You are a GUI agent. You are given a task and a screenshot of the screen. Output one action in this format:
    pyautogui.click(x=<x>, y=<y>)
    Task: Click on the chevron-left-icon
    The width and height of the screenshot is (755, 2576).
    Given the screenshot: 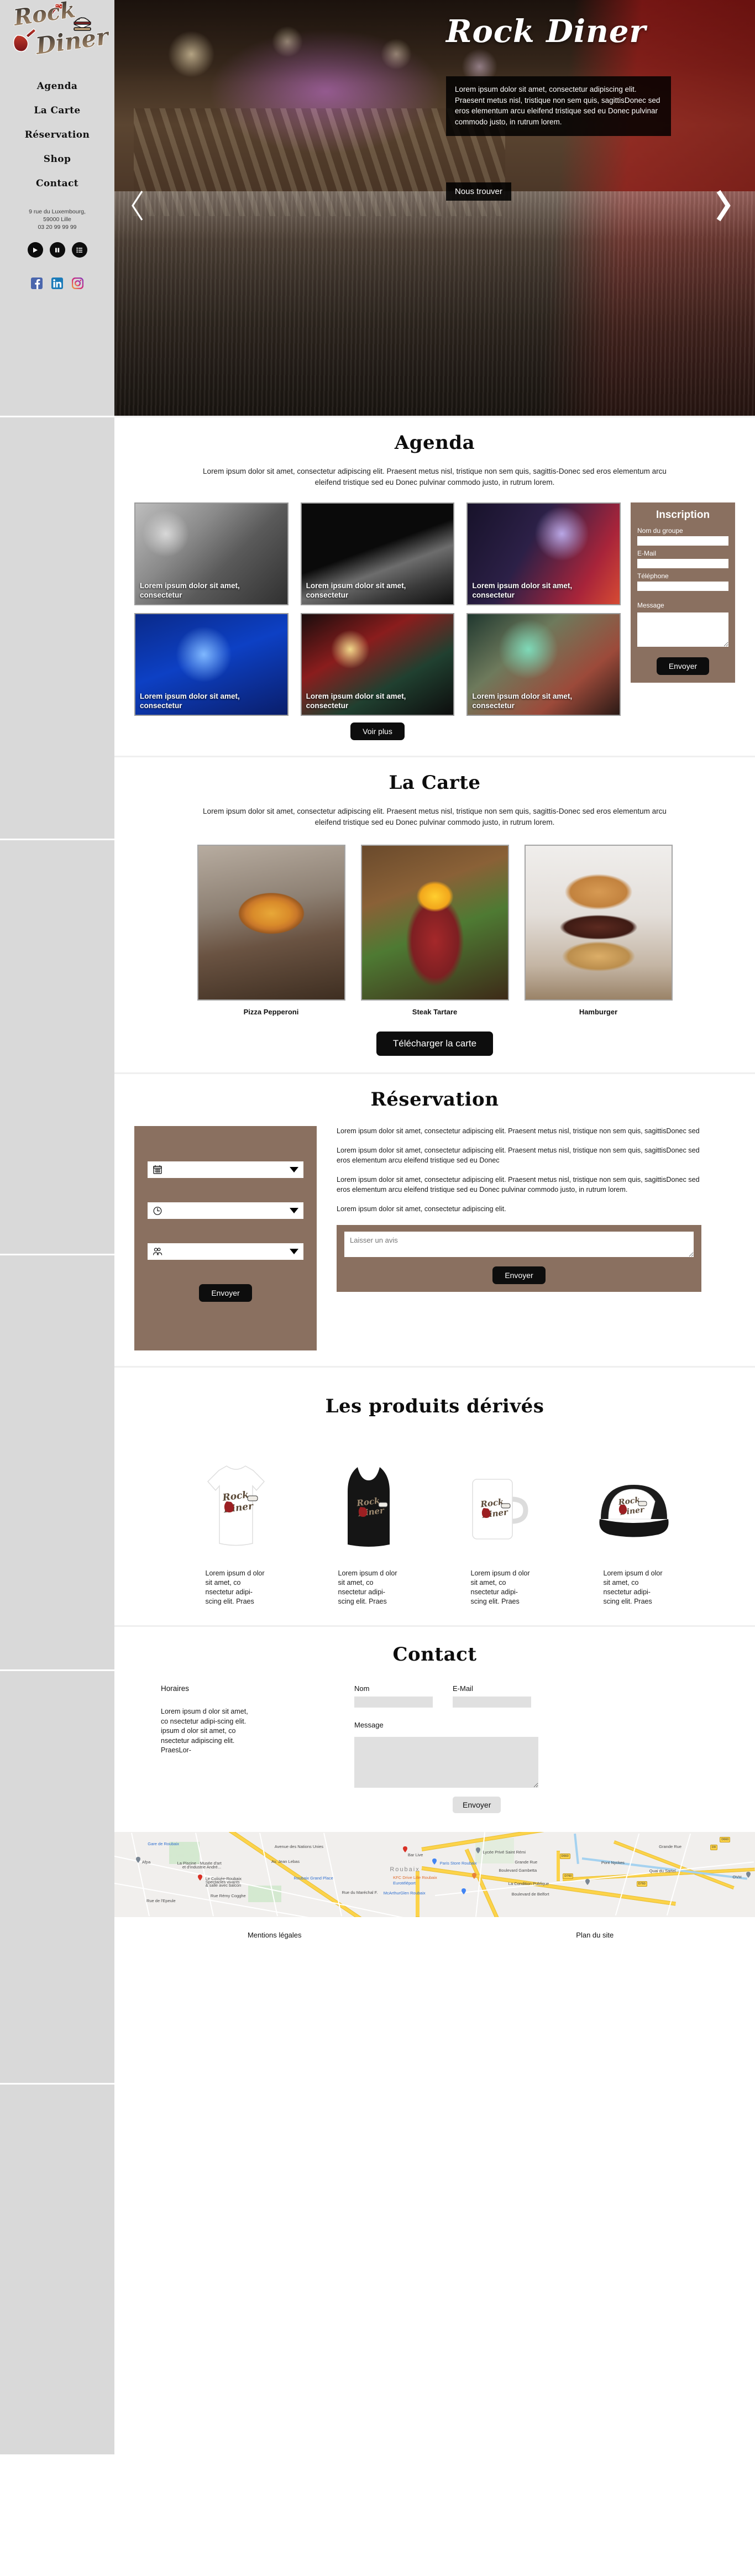 What is the action you would take?
    pyautogui.click(x=137, y=206)
    